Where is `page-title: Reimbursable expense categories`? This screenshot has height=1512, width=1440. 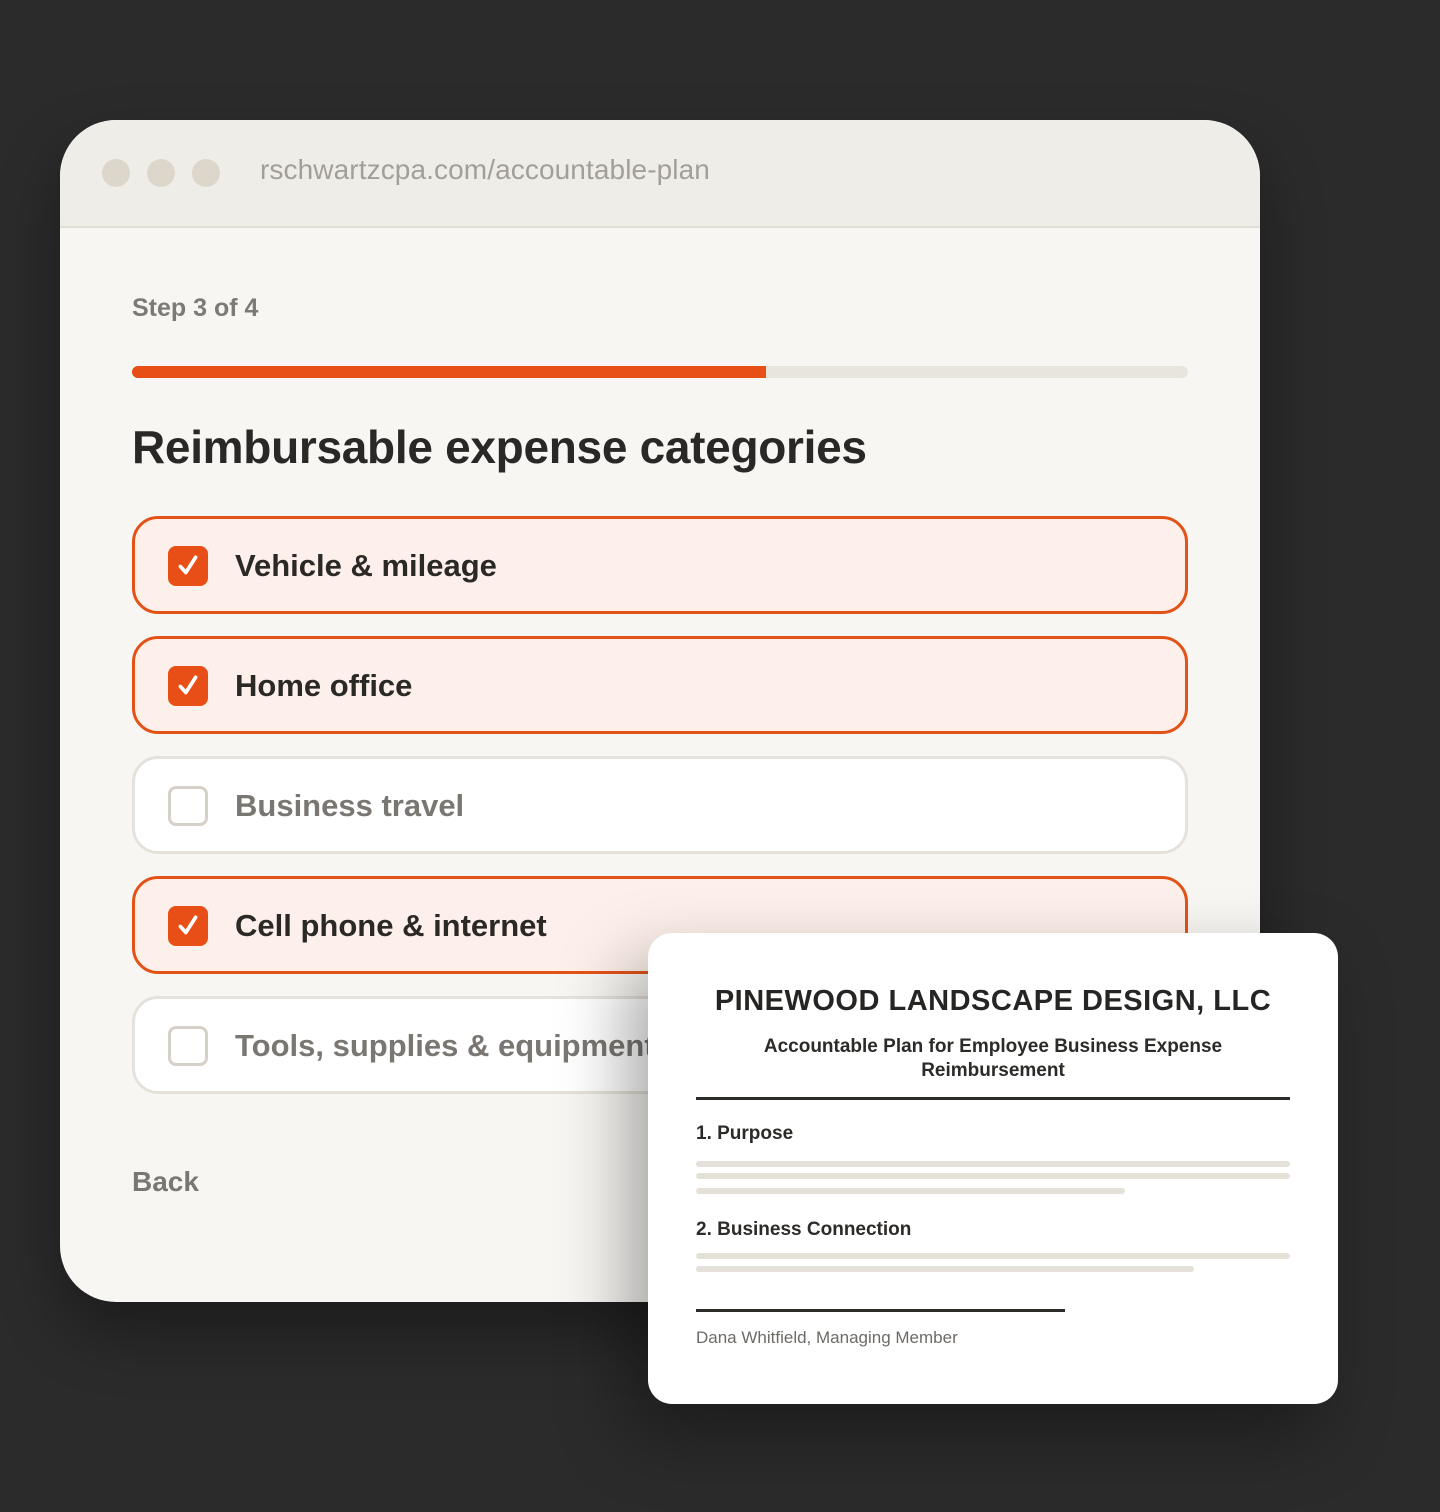 page-title: Reimbursable expense categories is located at coordinates (499, 447).